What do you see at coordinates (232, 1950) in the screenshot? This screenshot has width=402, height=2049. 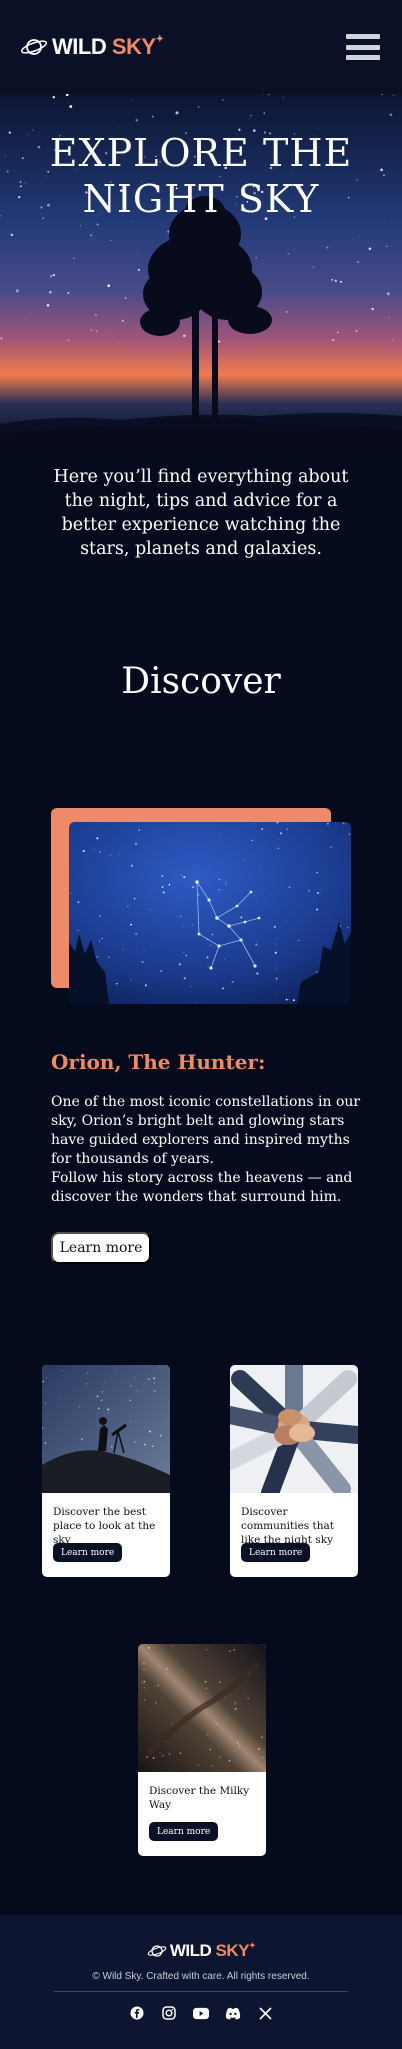 I see `footer-brand-second: SKY` at bounding box center [232, 1950].